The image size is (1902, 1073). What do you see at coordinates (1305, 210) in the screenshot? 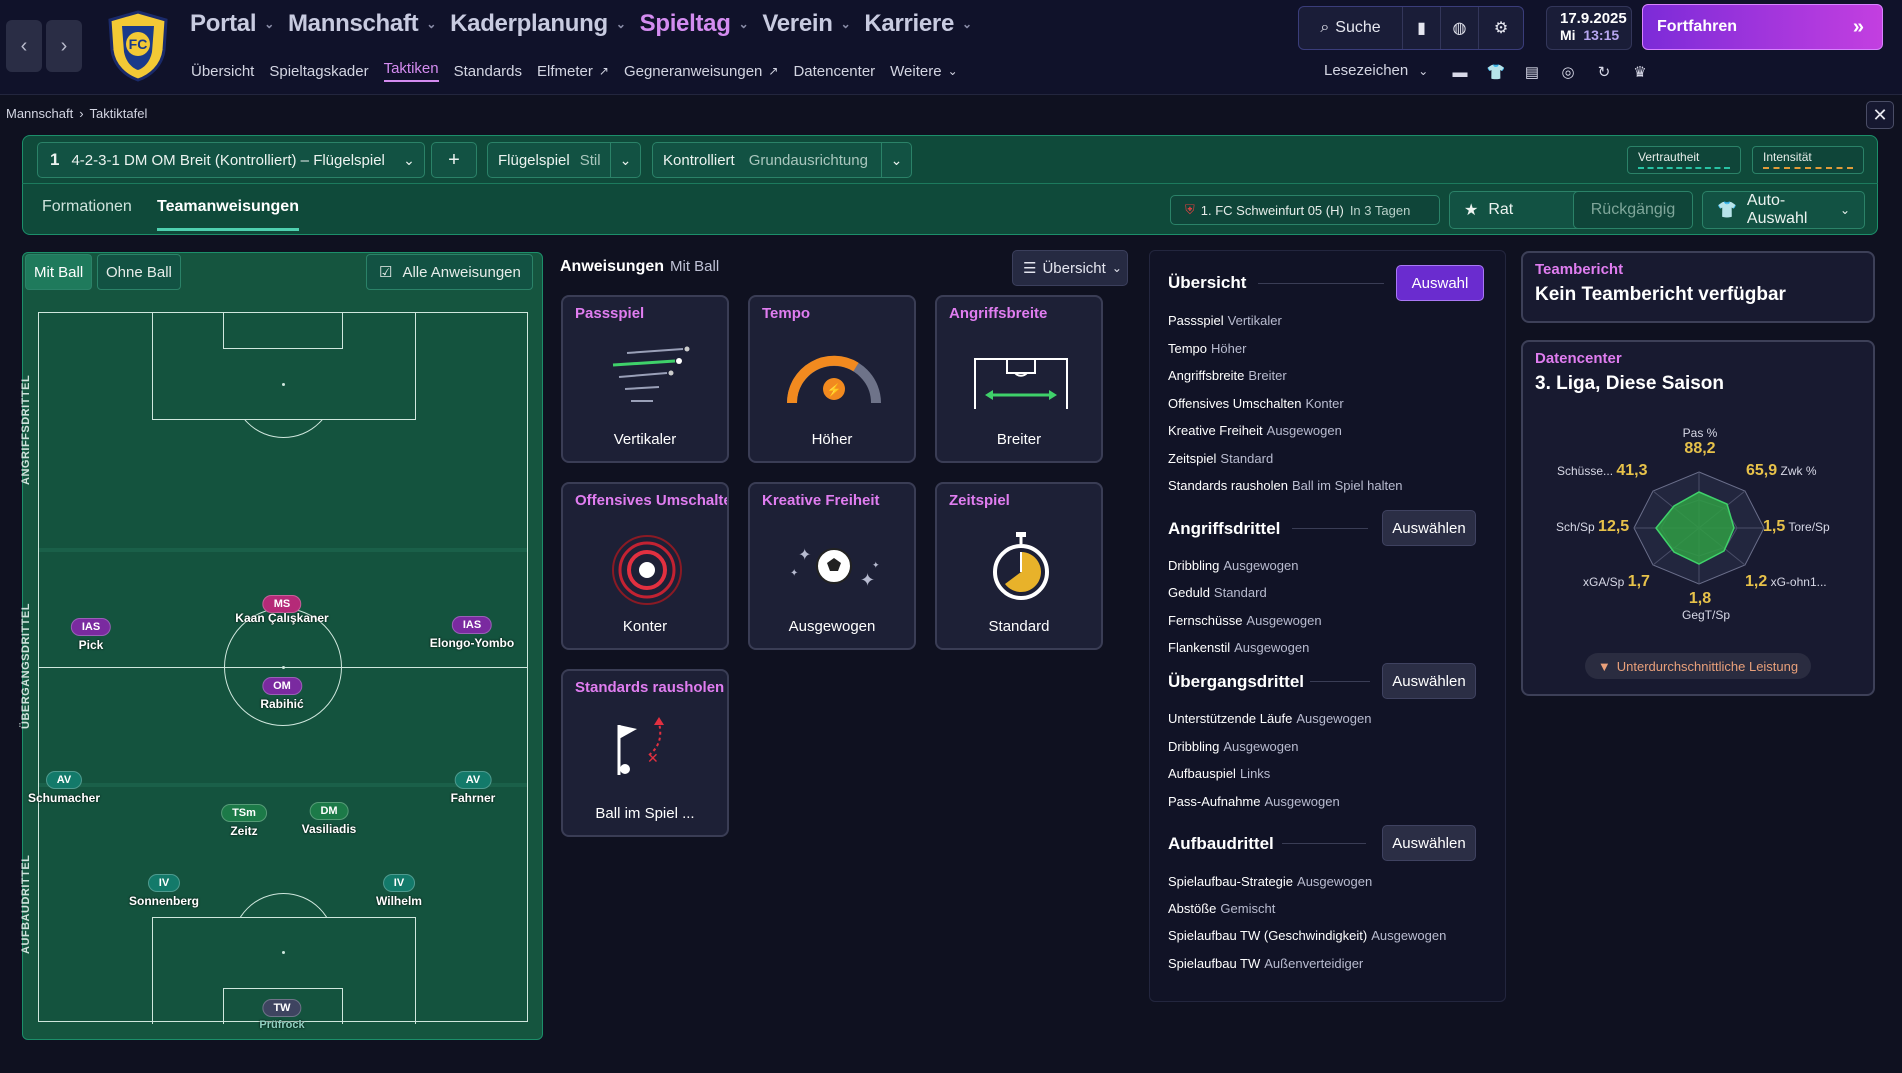
I see `opponent-info: ⛨ 1. FC Schweinfurt 05 (H) In 3 Tagen` at bounding box center [1305, 210].